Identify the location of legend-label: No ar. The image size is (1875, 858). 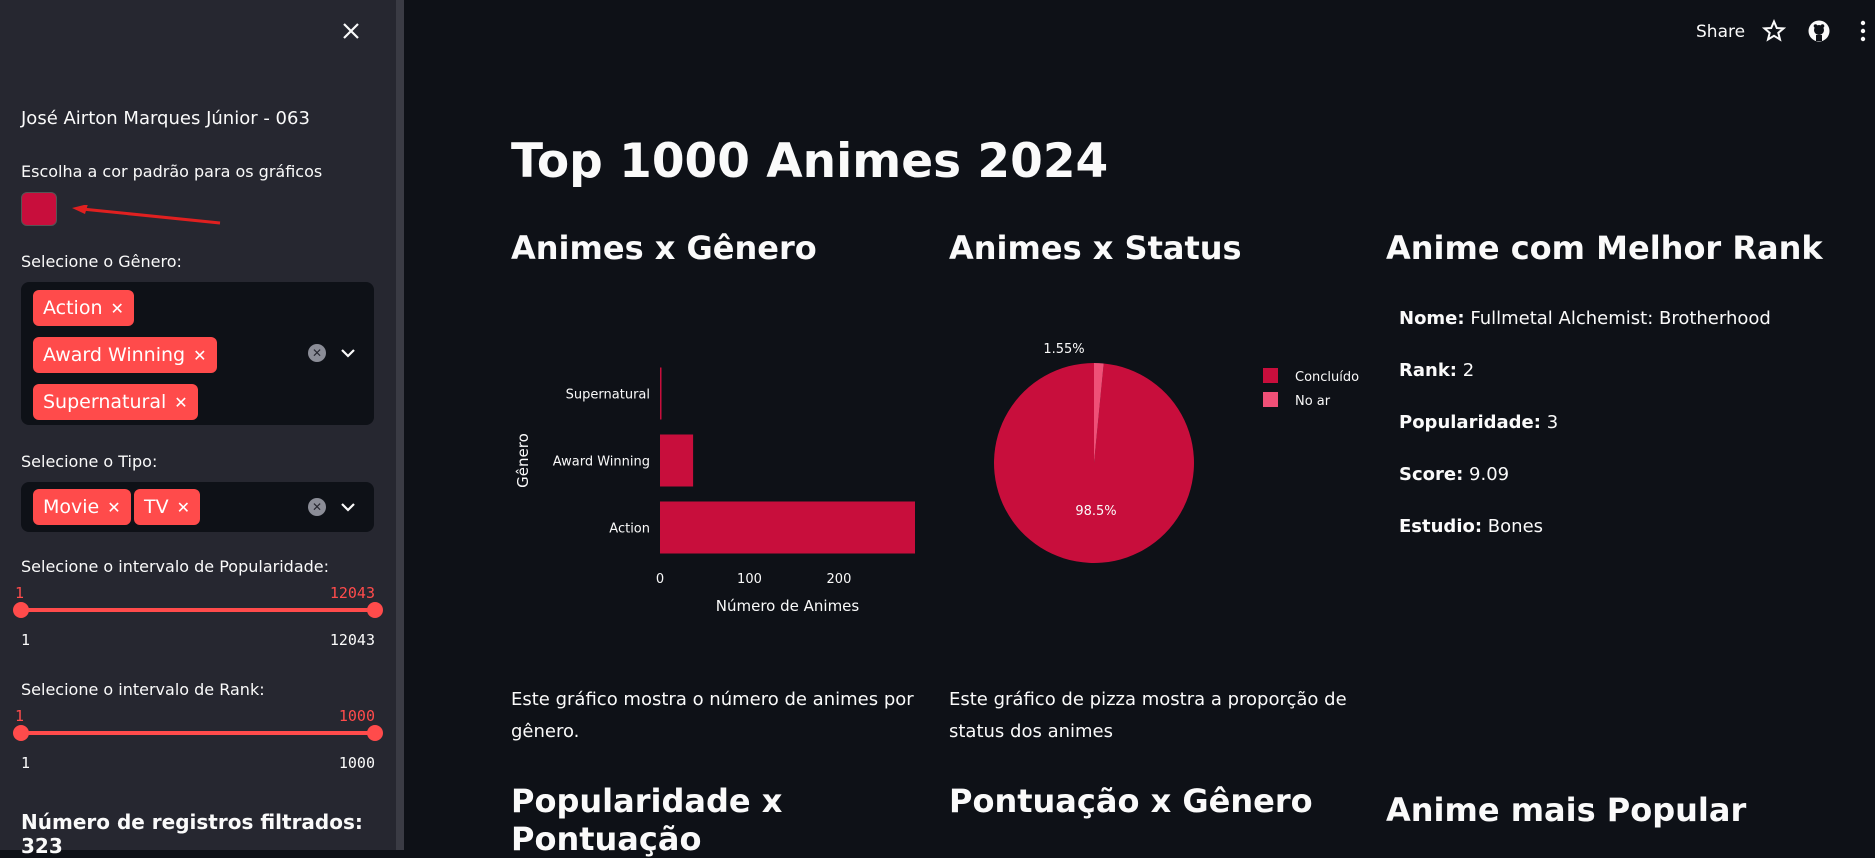
(1313, 401).